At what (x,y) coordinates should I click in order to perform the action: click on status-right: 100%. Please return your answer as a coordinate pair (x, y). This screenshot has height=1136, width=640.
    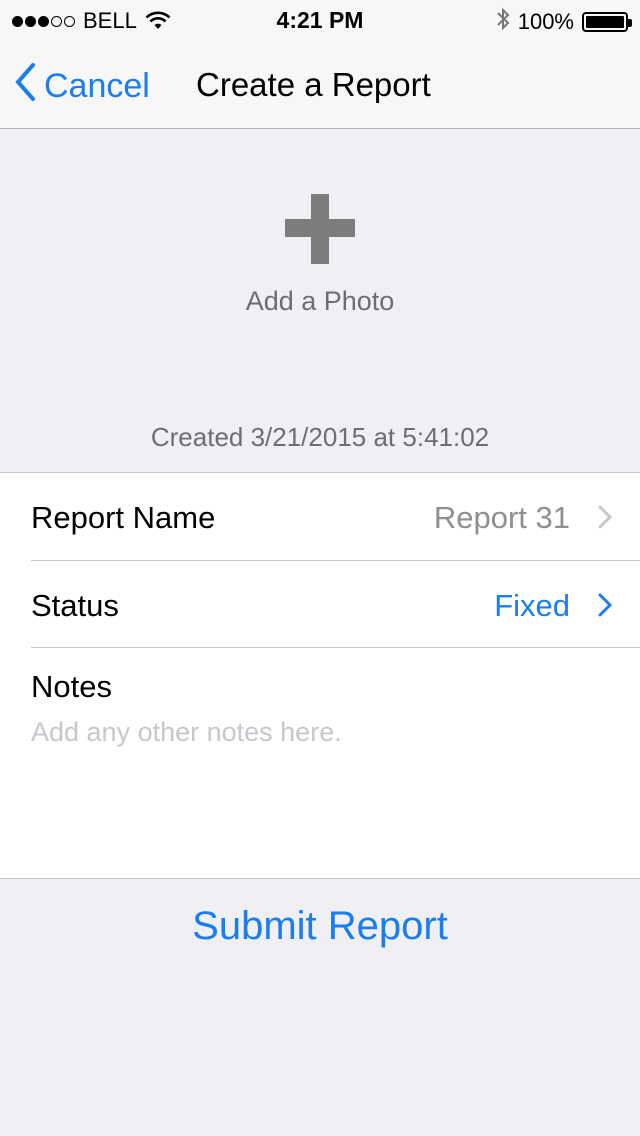
    Looking at the image, I should click on (564, 22).